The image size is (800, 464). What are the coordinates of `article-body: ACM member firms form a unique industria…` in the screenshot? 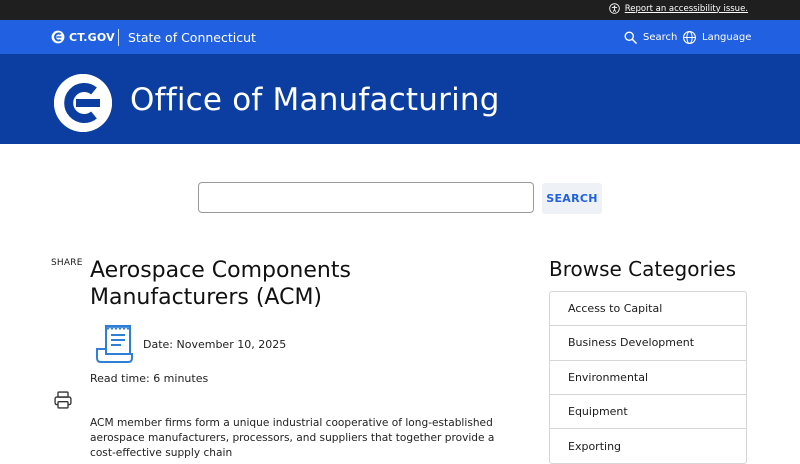 It's located at (292, 438).